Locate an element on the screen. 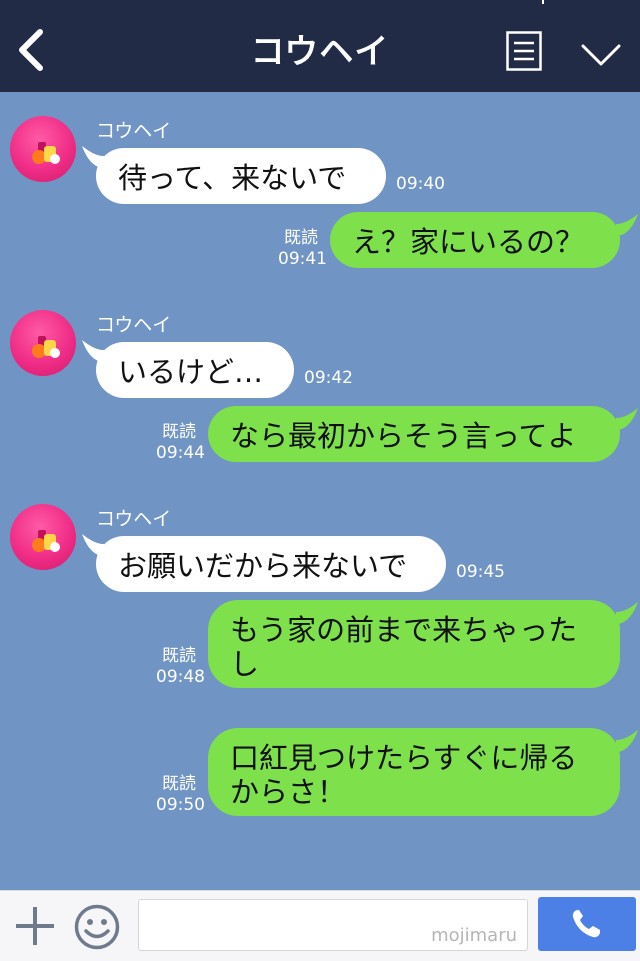 The width and height of the screenshot is (640, 961). read-receipt: 既読 09:50 is located at coordinates (180, 795).